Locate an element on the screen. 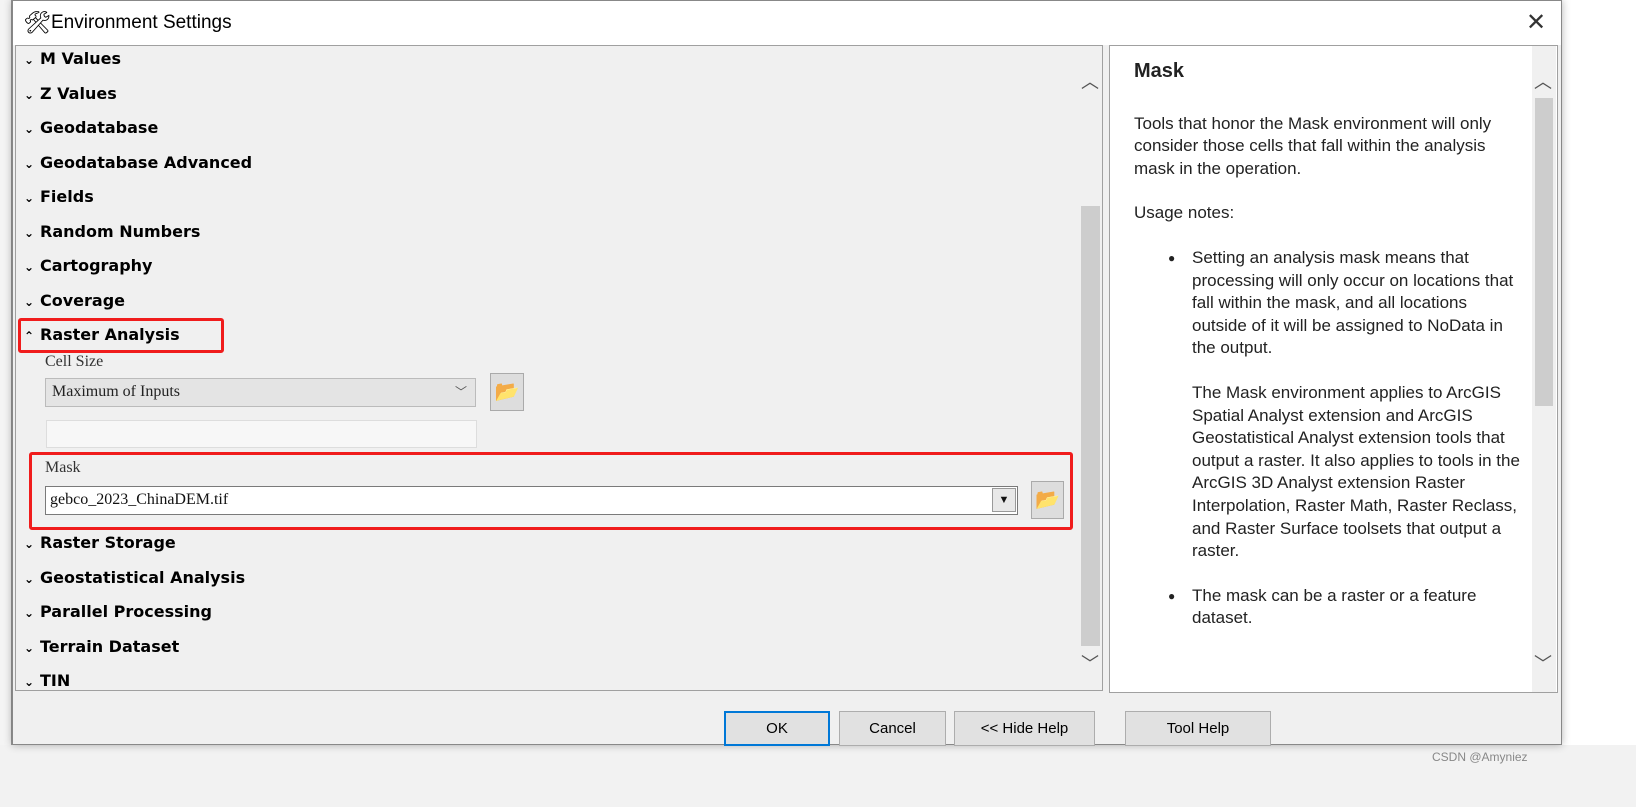 The image size is (1636, 807). mask-input: gebco_2023_ChinaDEM.tif ▼ is located at coordinates (531, 500).